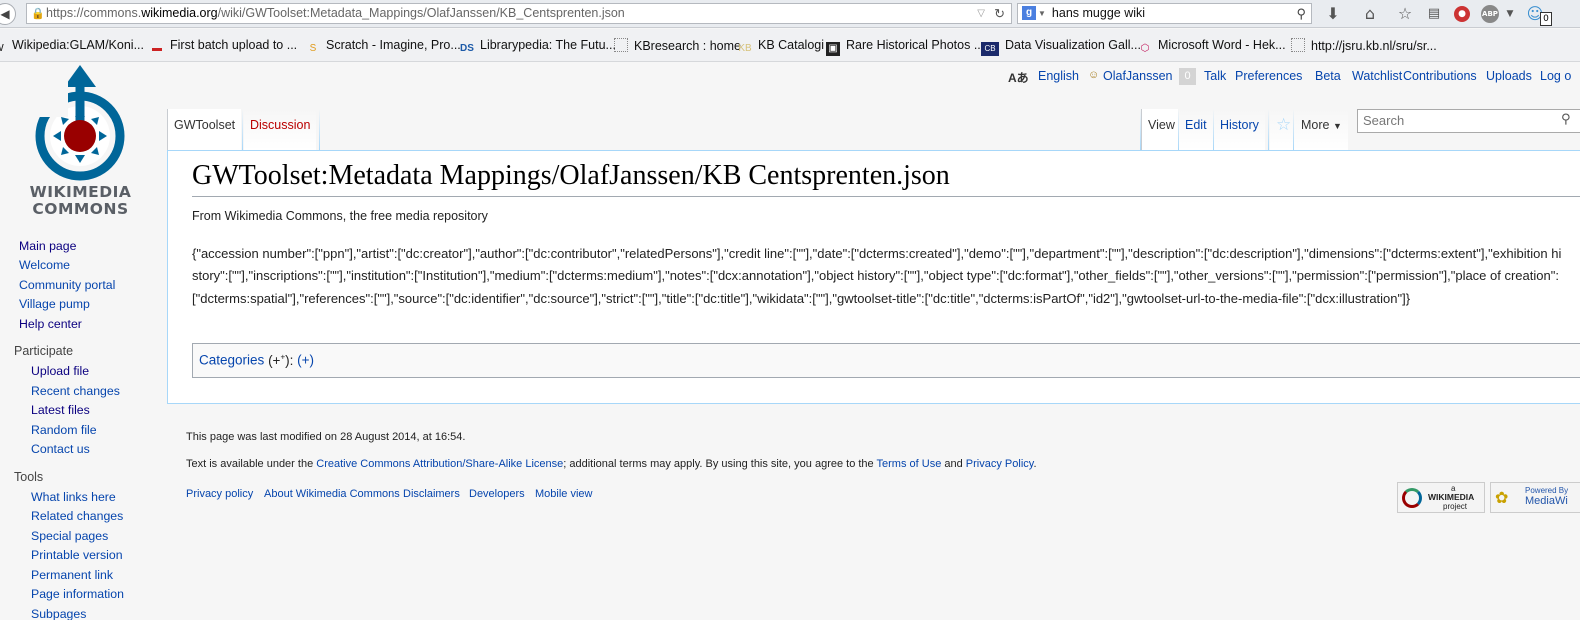 The width and height of the screenshot is (1580, 620). I want to click on sidebar-item-community-portal: Community portal, so click(67, 285).